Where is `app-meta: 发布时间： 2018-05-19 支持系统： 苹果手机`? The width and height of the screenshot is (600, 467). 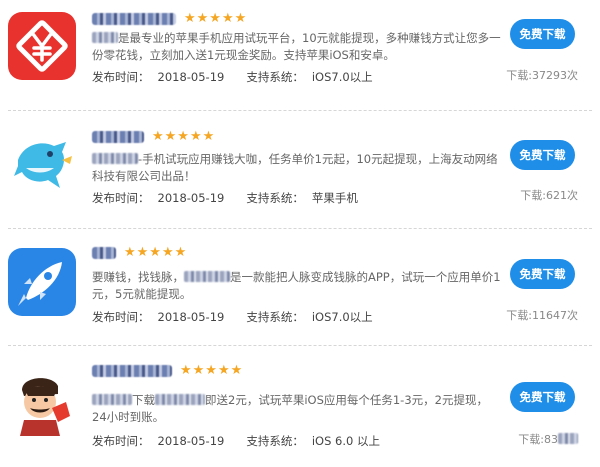 app-meta: 发布时间： 2018-05-19 支持系统： 苹果手机 is located at coordinates (225, 198).